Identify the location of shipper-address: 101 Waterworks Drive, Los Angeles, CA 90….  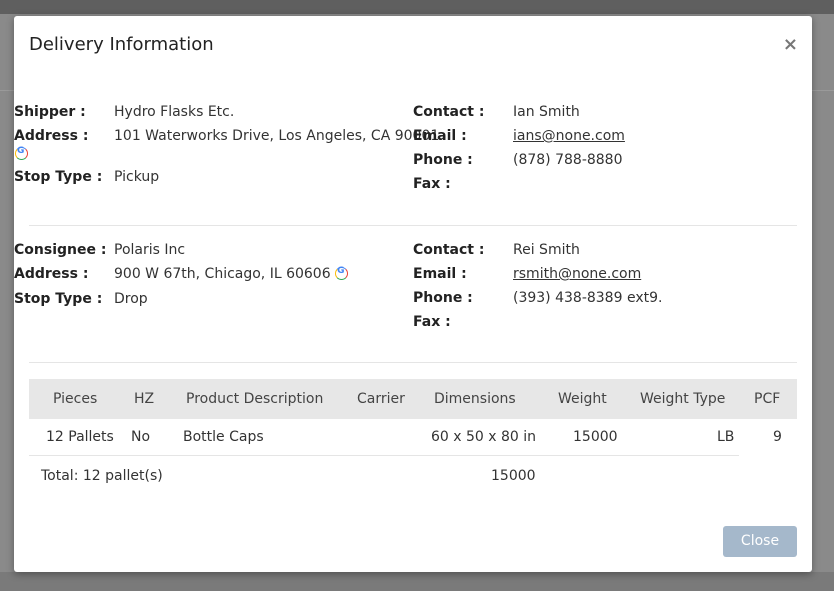
(277, 136).